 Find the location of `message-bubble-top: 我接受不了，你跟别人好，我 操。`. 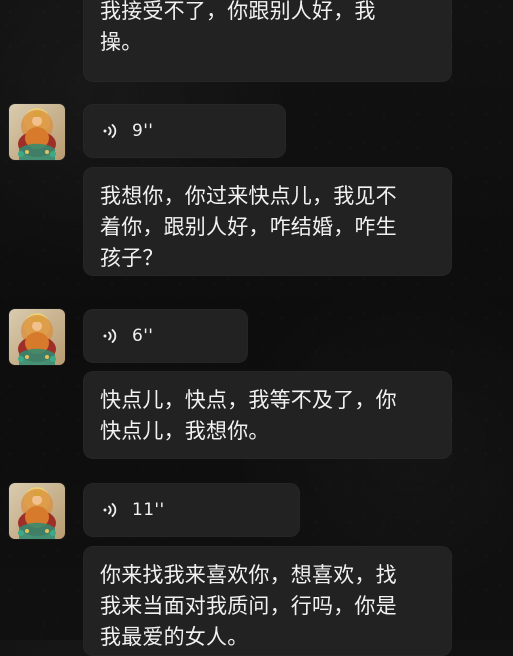

message-bubble-top: 我接受不了，你跟别人好，我 操。 is located at coordinates (267, 41).